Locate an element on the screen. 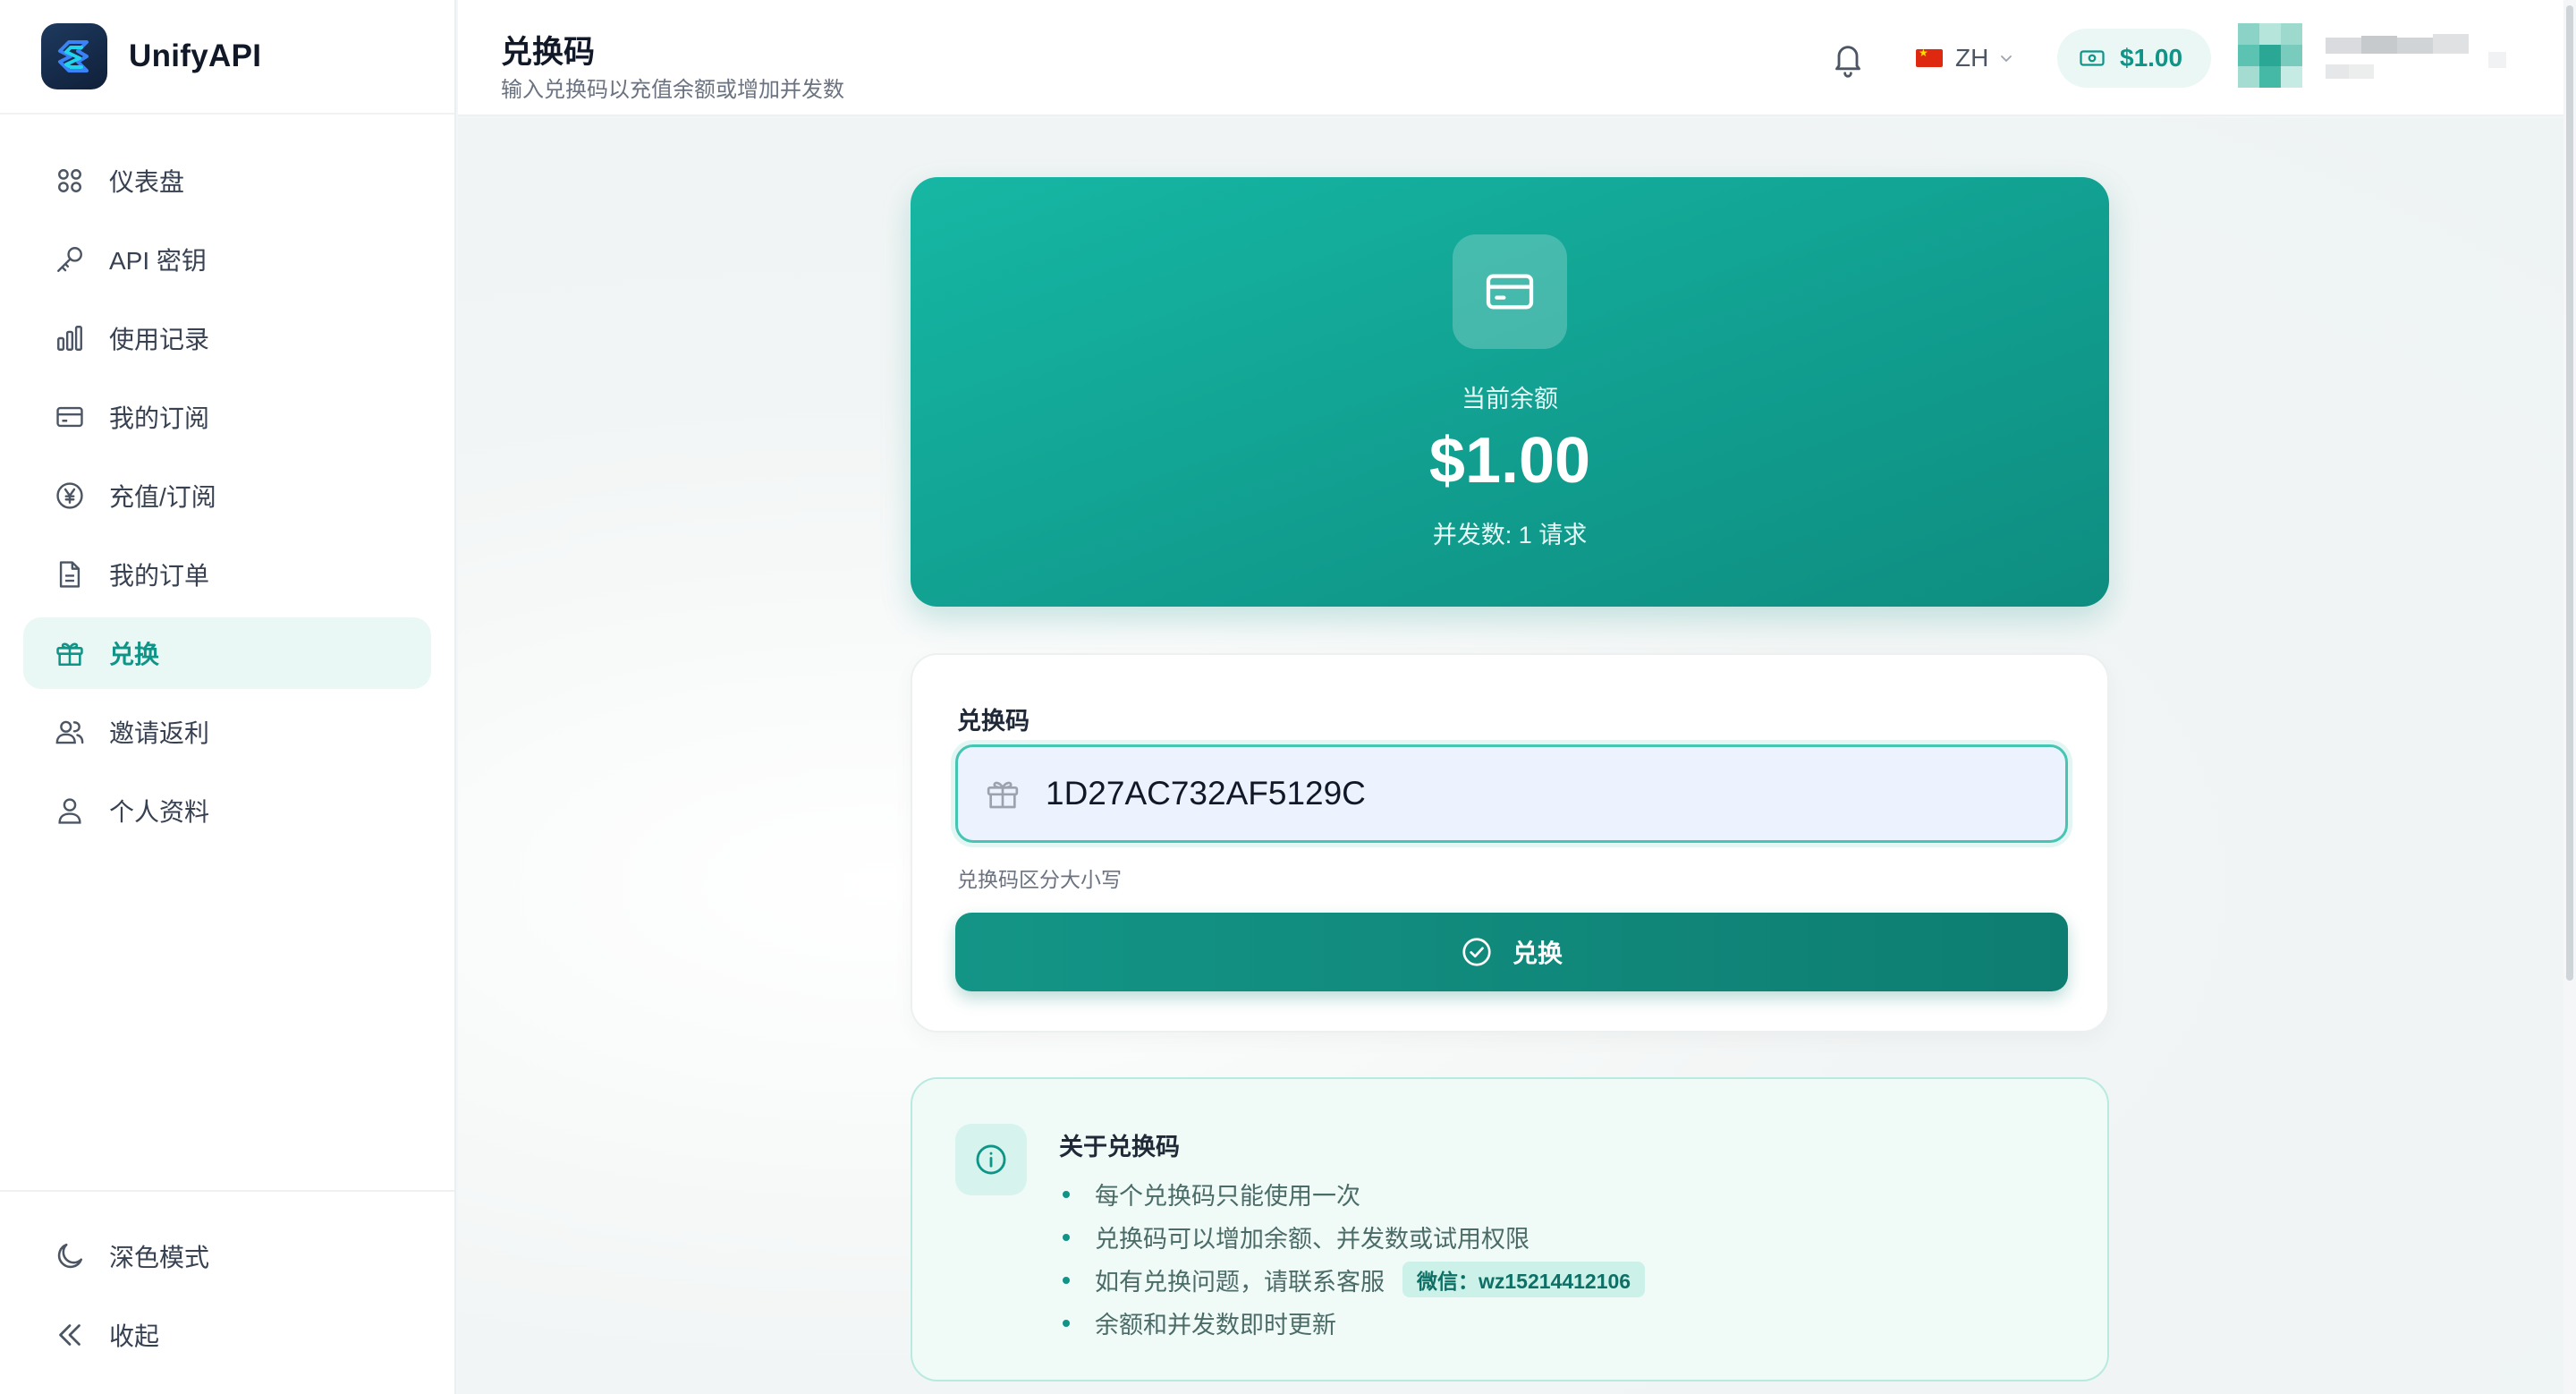 The width and height of the screenshot is (2576, 1394). yen-circle-icon is located at coordinates (70, 496).